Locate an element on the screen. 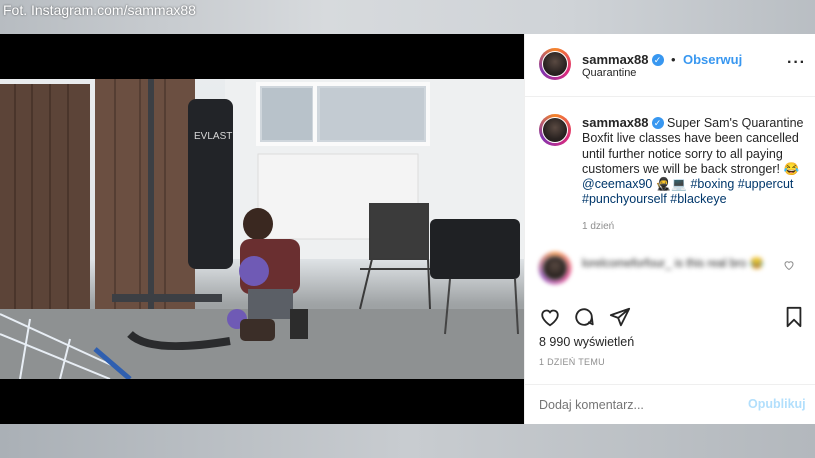 This screenshot has width=815, height=458. hashtag-link: #blackeye is located at coordinates (698, 199).